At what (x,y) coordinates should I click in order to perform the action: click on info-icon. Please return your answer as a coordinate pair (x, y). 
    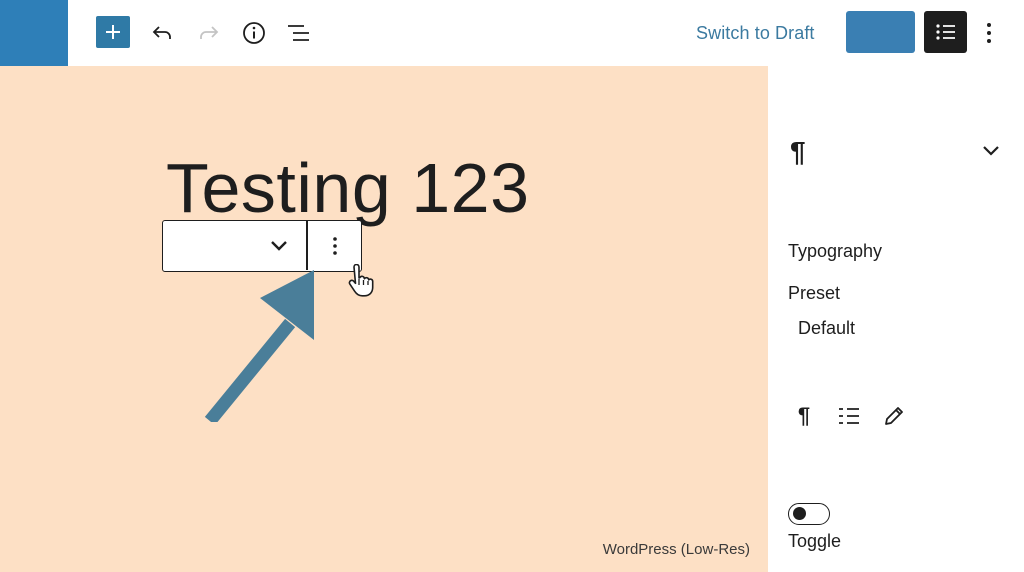
    Looking at the image, I should click on (254, 33).